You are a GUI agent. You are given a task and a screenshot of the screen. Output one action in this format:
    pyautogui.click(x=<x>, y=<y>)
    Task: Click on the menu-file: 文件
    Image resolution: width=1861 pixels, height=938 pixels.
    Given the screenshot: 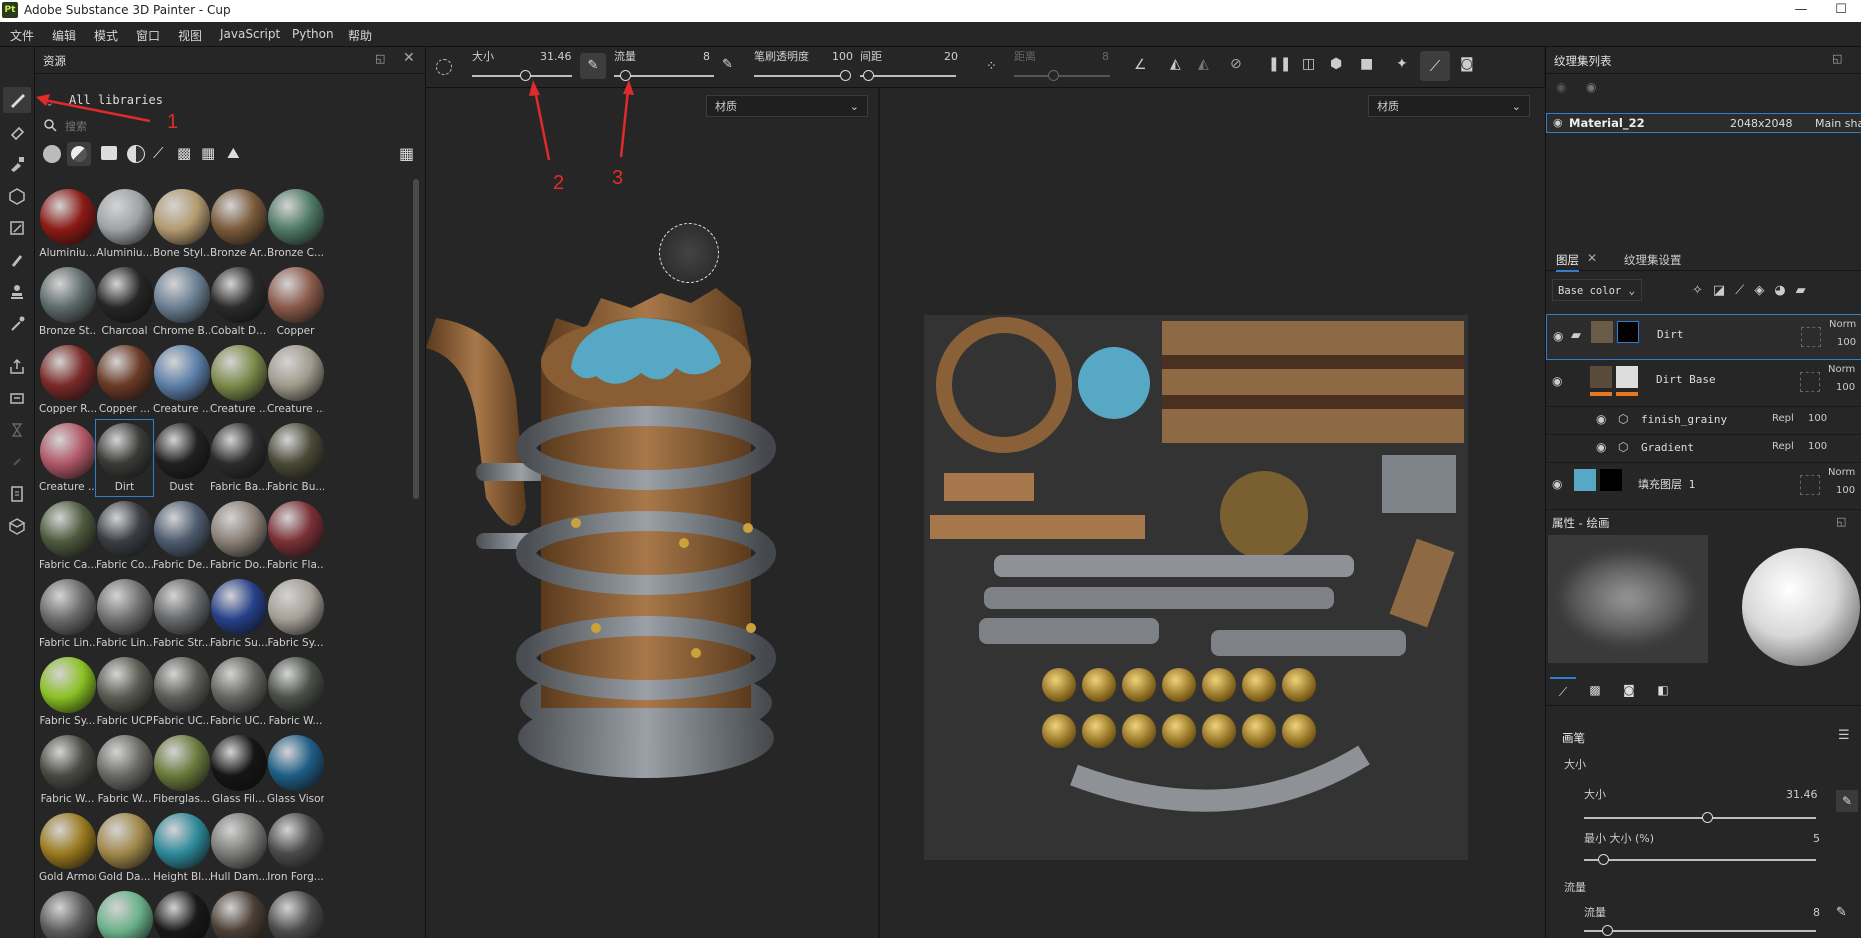 What is the action you would take?
    pyautogui.click(x=22, y=35)
    